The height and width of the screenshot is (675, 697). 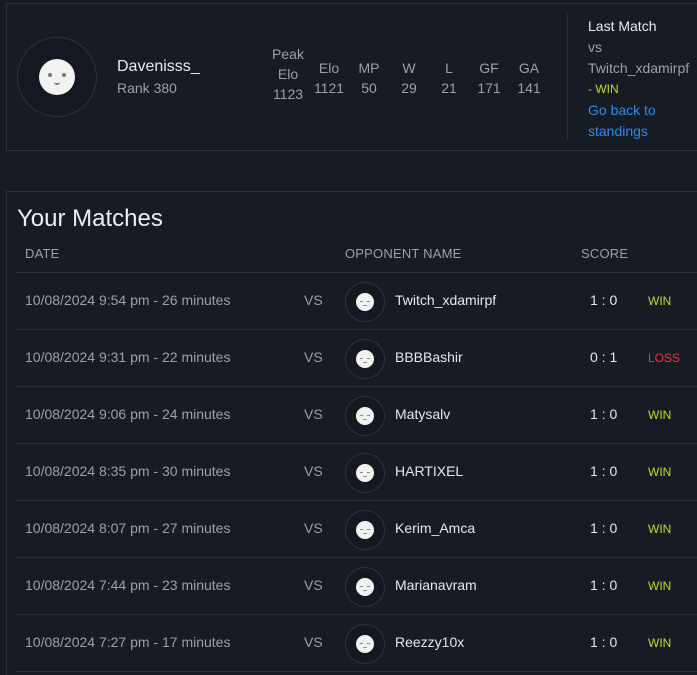 I want to click on stat-value: 171, so click(x=489, y=88).